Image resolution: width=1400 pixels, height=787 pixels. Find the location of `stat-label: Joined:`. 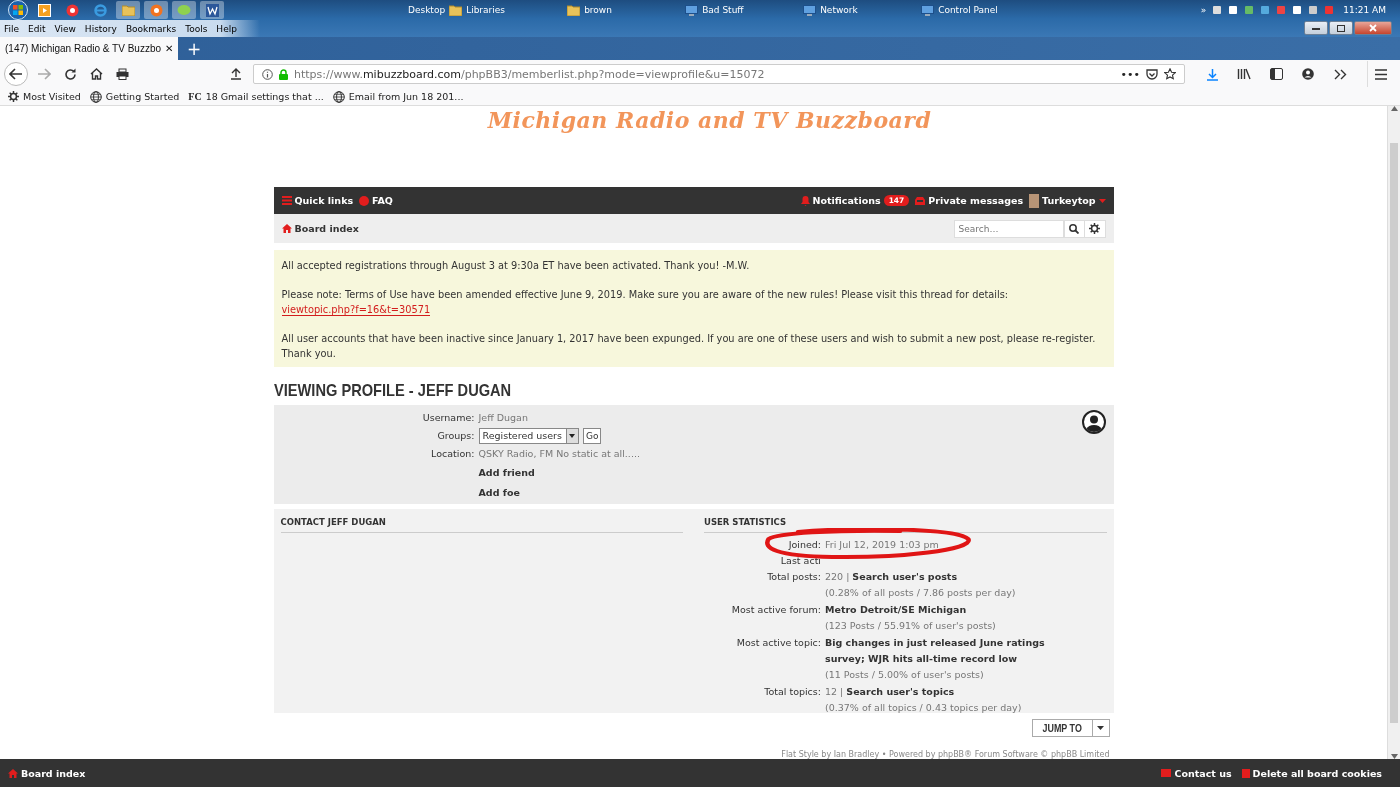

stat-label: Joined: is located at coordinates (804, 545).